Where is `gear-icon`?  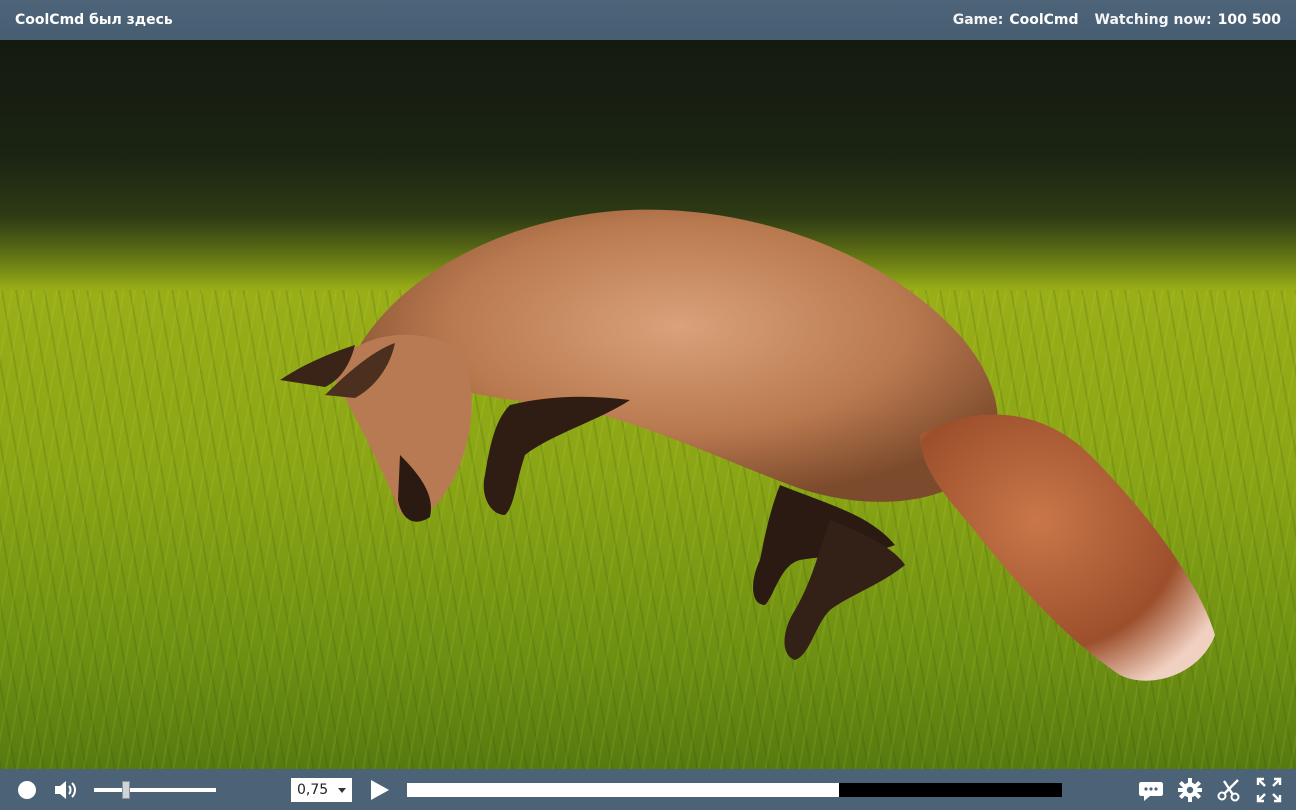 gear-icon is located at coordinates (1190, 790).